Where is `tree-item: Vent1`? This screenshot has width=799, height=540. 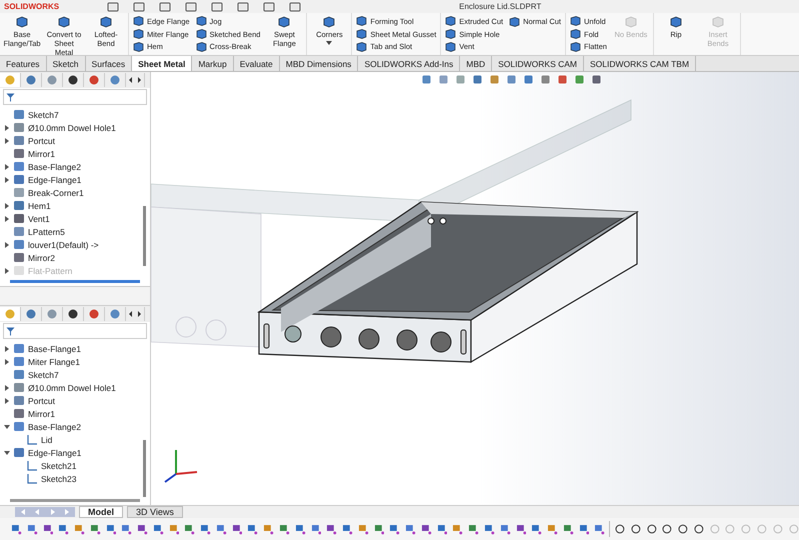
tree-item: Vent1 is located at coordinates (39, 219).